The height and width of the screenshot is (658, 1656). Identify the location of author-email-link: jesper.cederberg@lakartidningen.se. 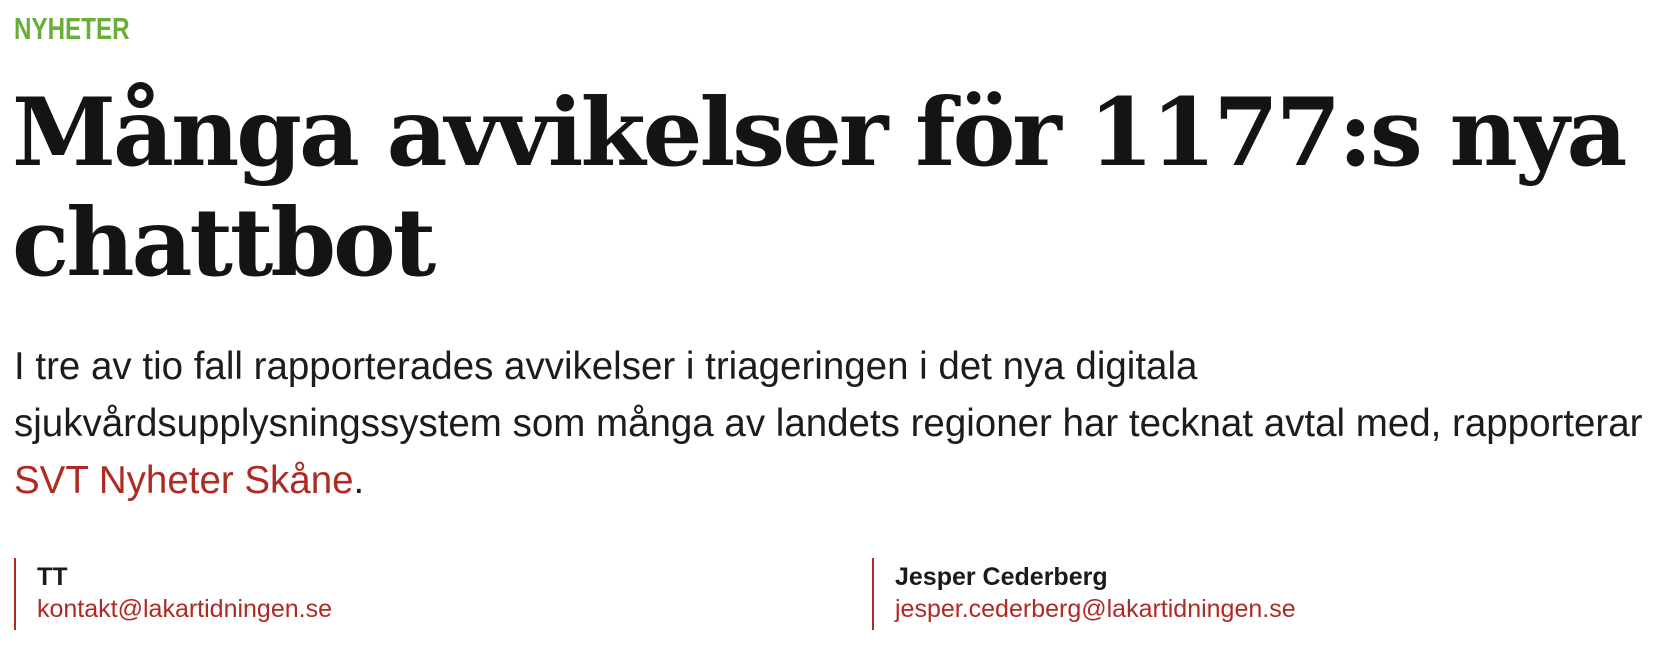
(1095, 609).